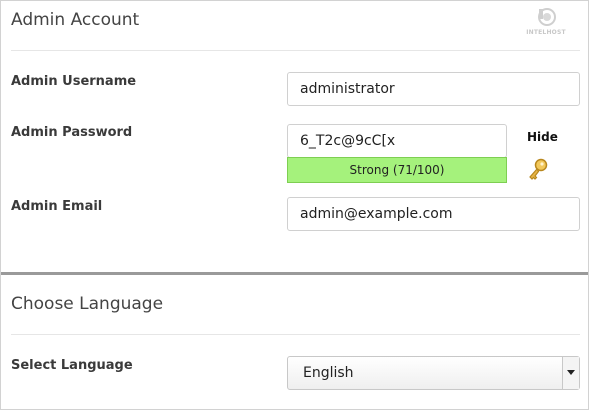  Describe the element at coordinates (546, 32) in the screenshot. I see `logo-text: INTELHOST` at that location.